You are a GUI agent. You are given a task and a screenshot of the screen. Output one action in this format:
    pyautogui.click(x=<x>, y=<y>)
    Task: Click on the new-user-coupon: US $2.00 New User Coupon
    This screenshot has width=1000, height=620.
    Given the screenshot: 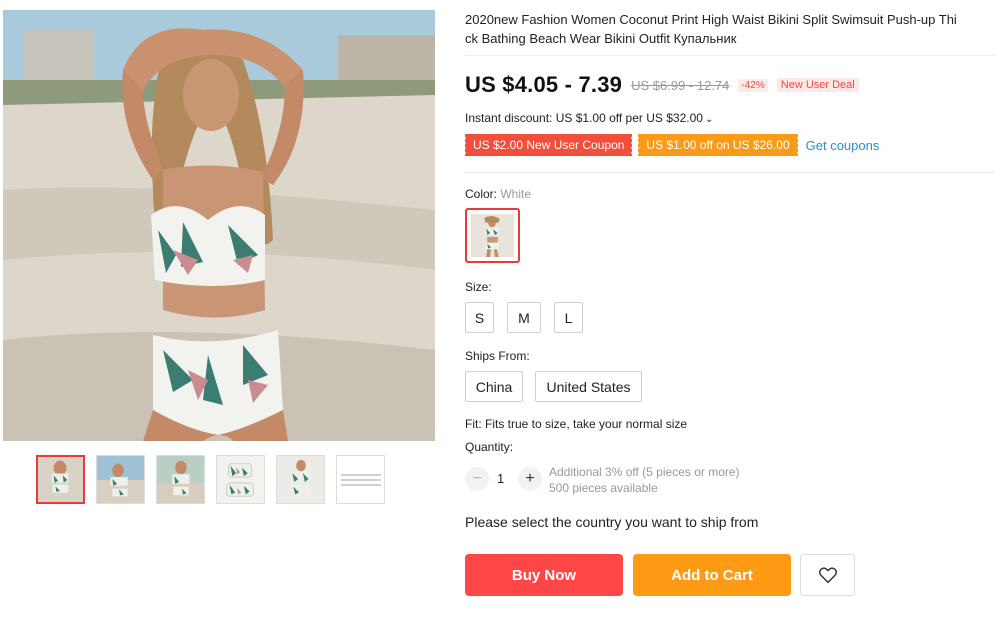 What is the action you would take?
    pyautogui.click(x=548, y=145)
    